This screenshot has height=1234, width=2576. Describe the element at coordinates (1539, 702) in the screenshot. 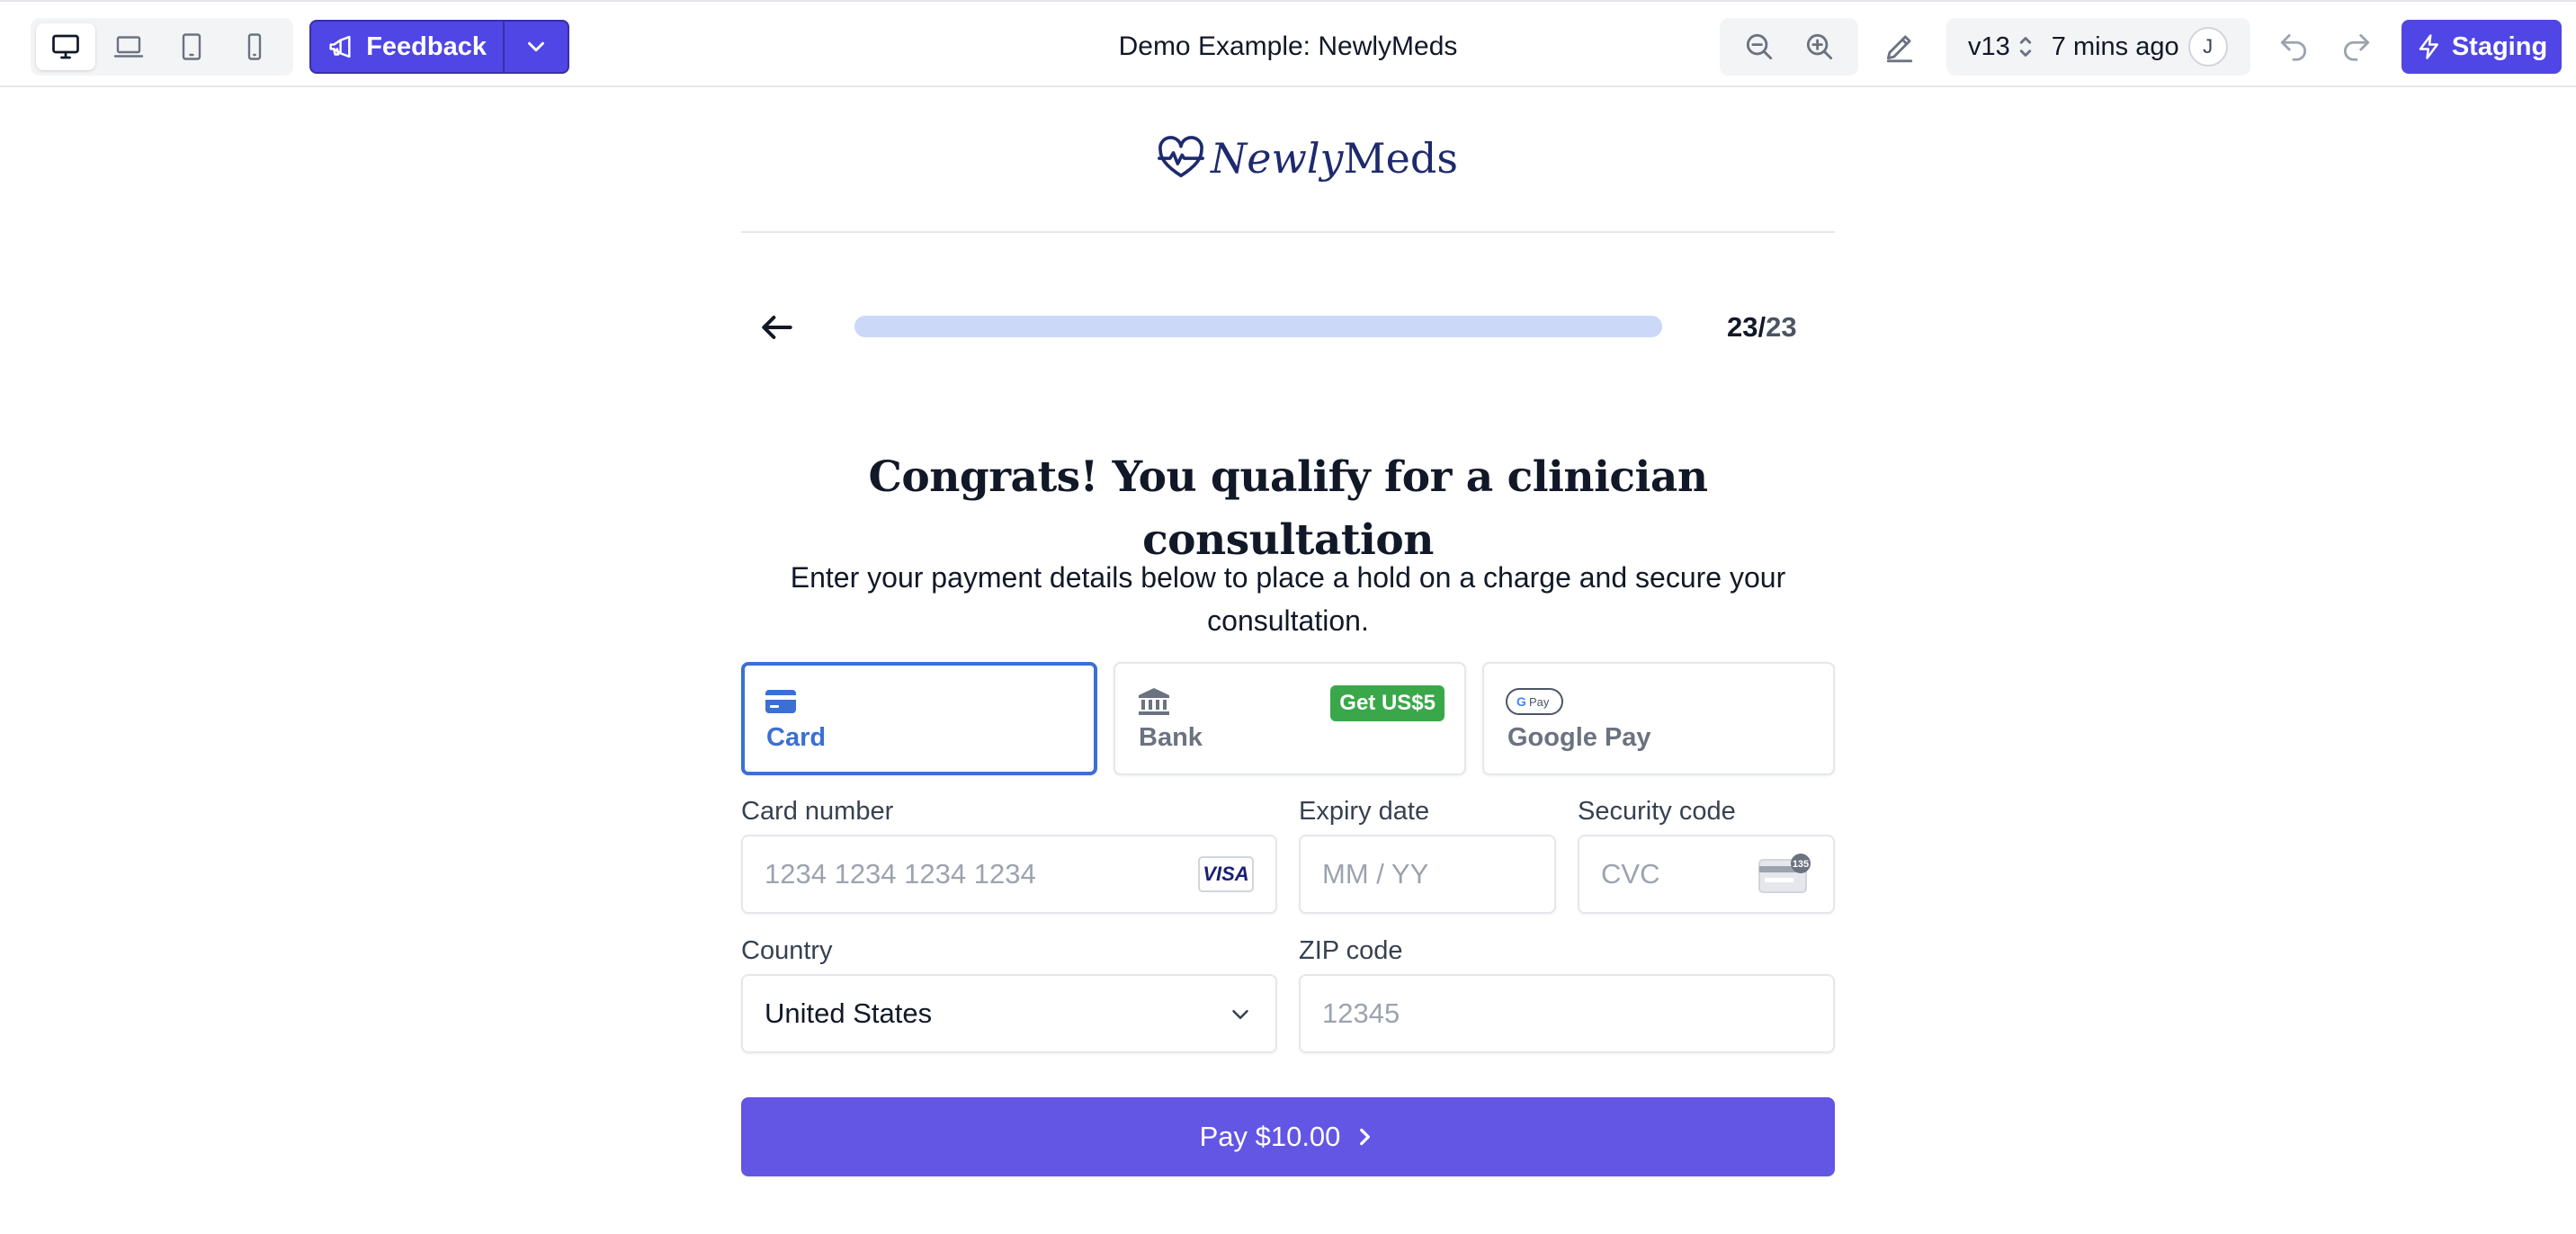

I see `svg-text: Pay` at that location.